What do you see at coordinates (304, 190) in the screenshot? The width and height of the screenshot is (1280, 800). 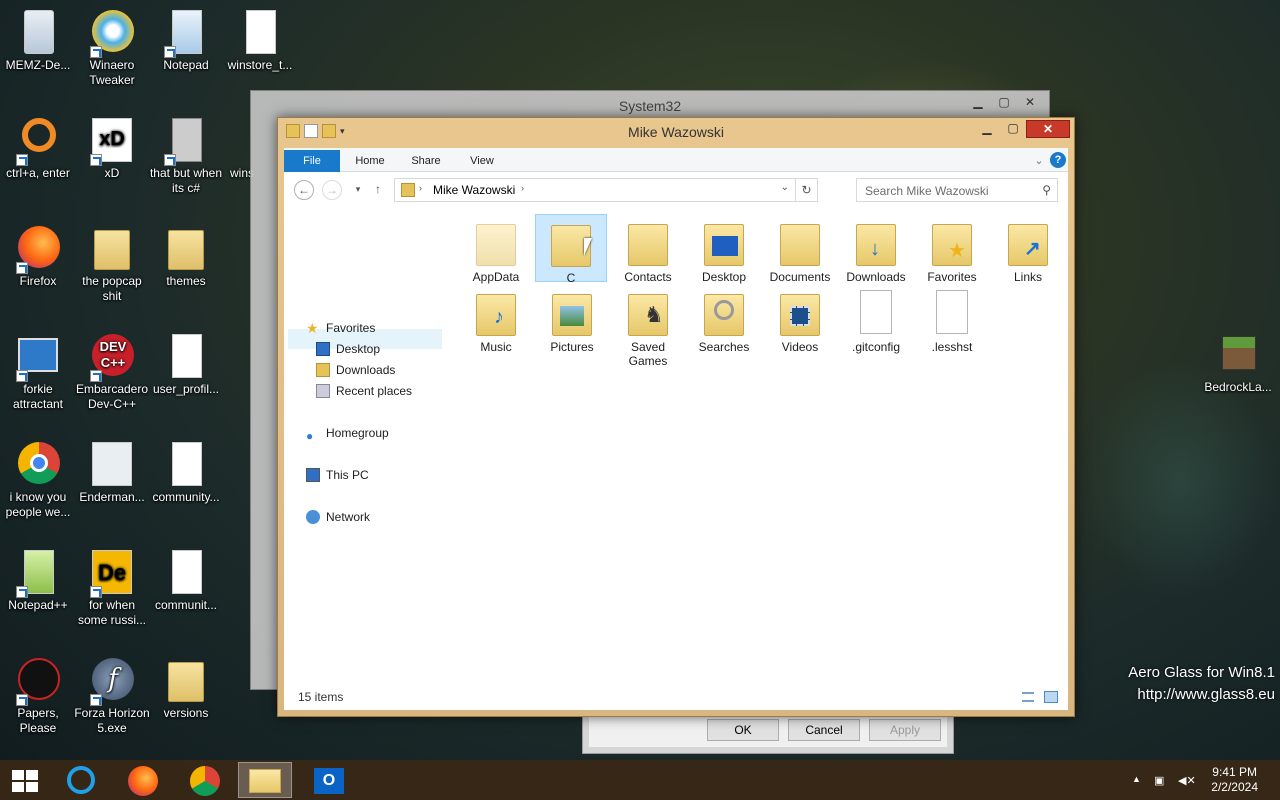 I see `back-button: ←` at bounding box center [304, 190].